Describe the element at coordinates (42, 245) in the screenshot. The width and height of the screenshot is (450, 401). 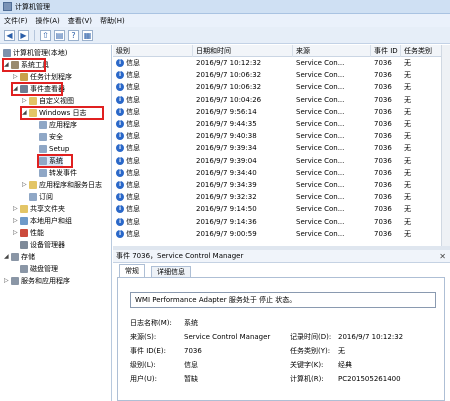
I see `tree-item-device-manager: 设备管理器` at that location.